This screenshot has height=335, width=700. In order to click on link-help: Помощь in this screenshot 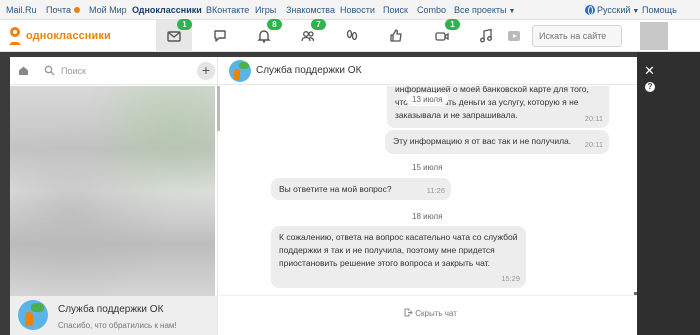, I will do `click(659, 10)`.